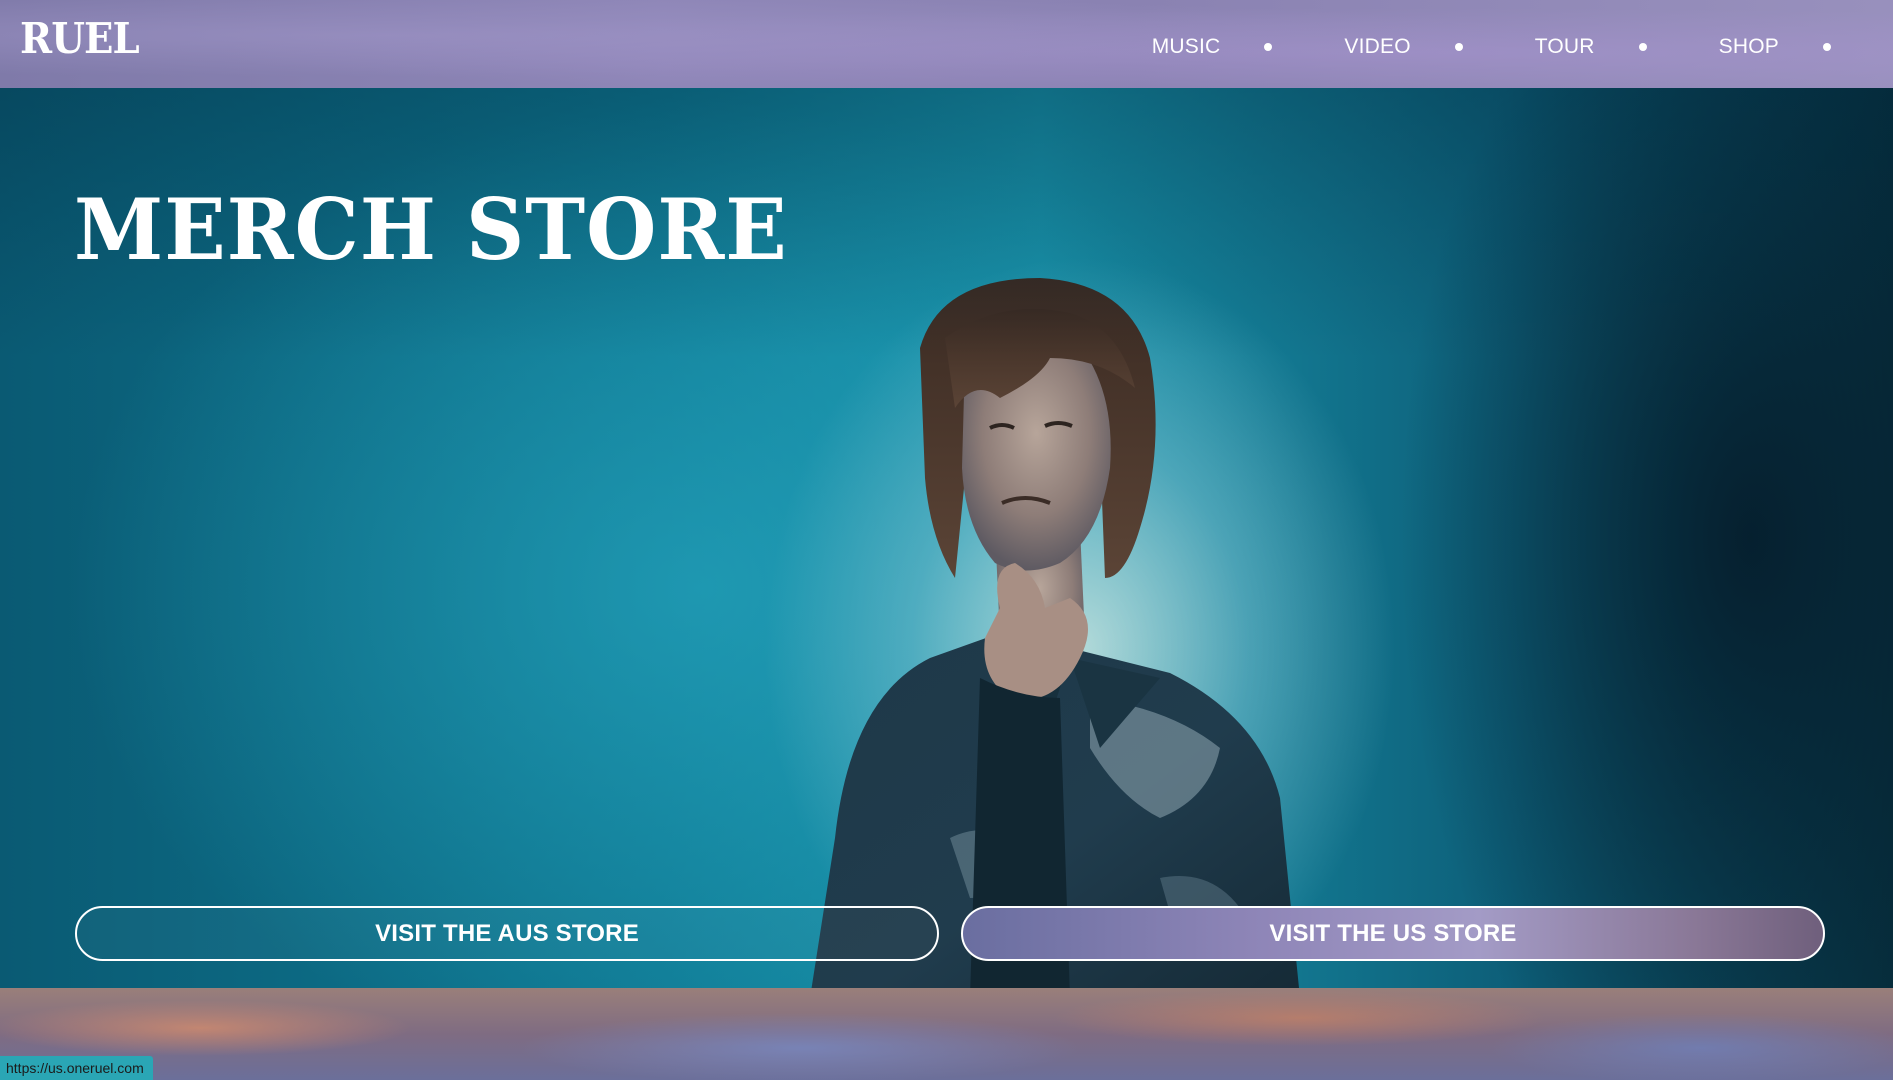 The width and height of the screenshot is (1893, 1080). What do you see at coordinates (1186, 47) in the screenshot?
I see `nav-link-music: MUSIC` at bounding box center [1186, 47].